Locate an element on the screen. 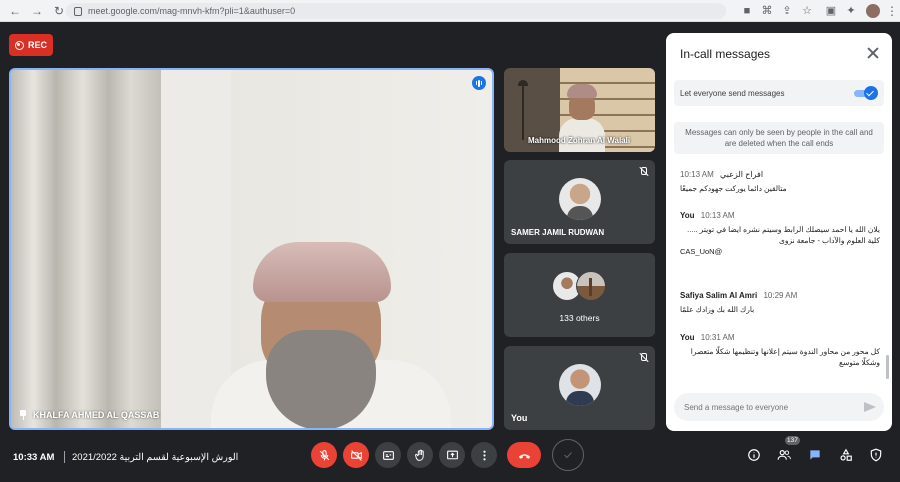 The width and height of the screenshot is (900, 482). self-tile: You is located at coordinates (579, 388).